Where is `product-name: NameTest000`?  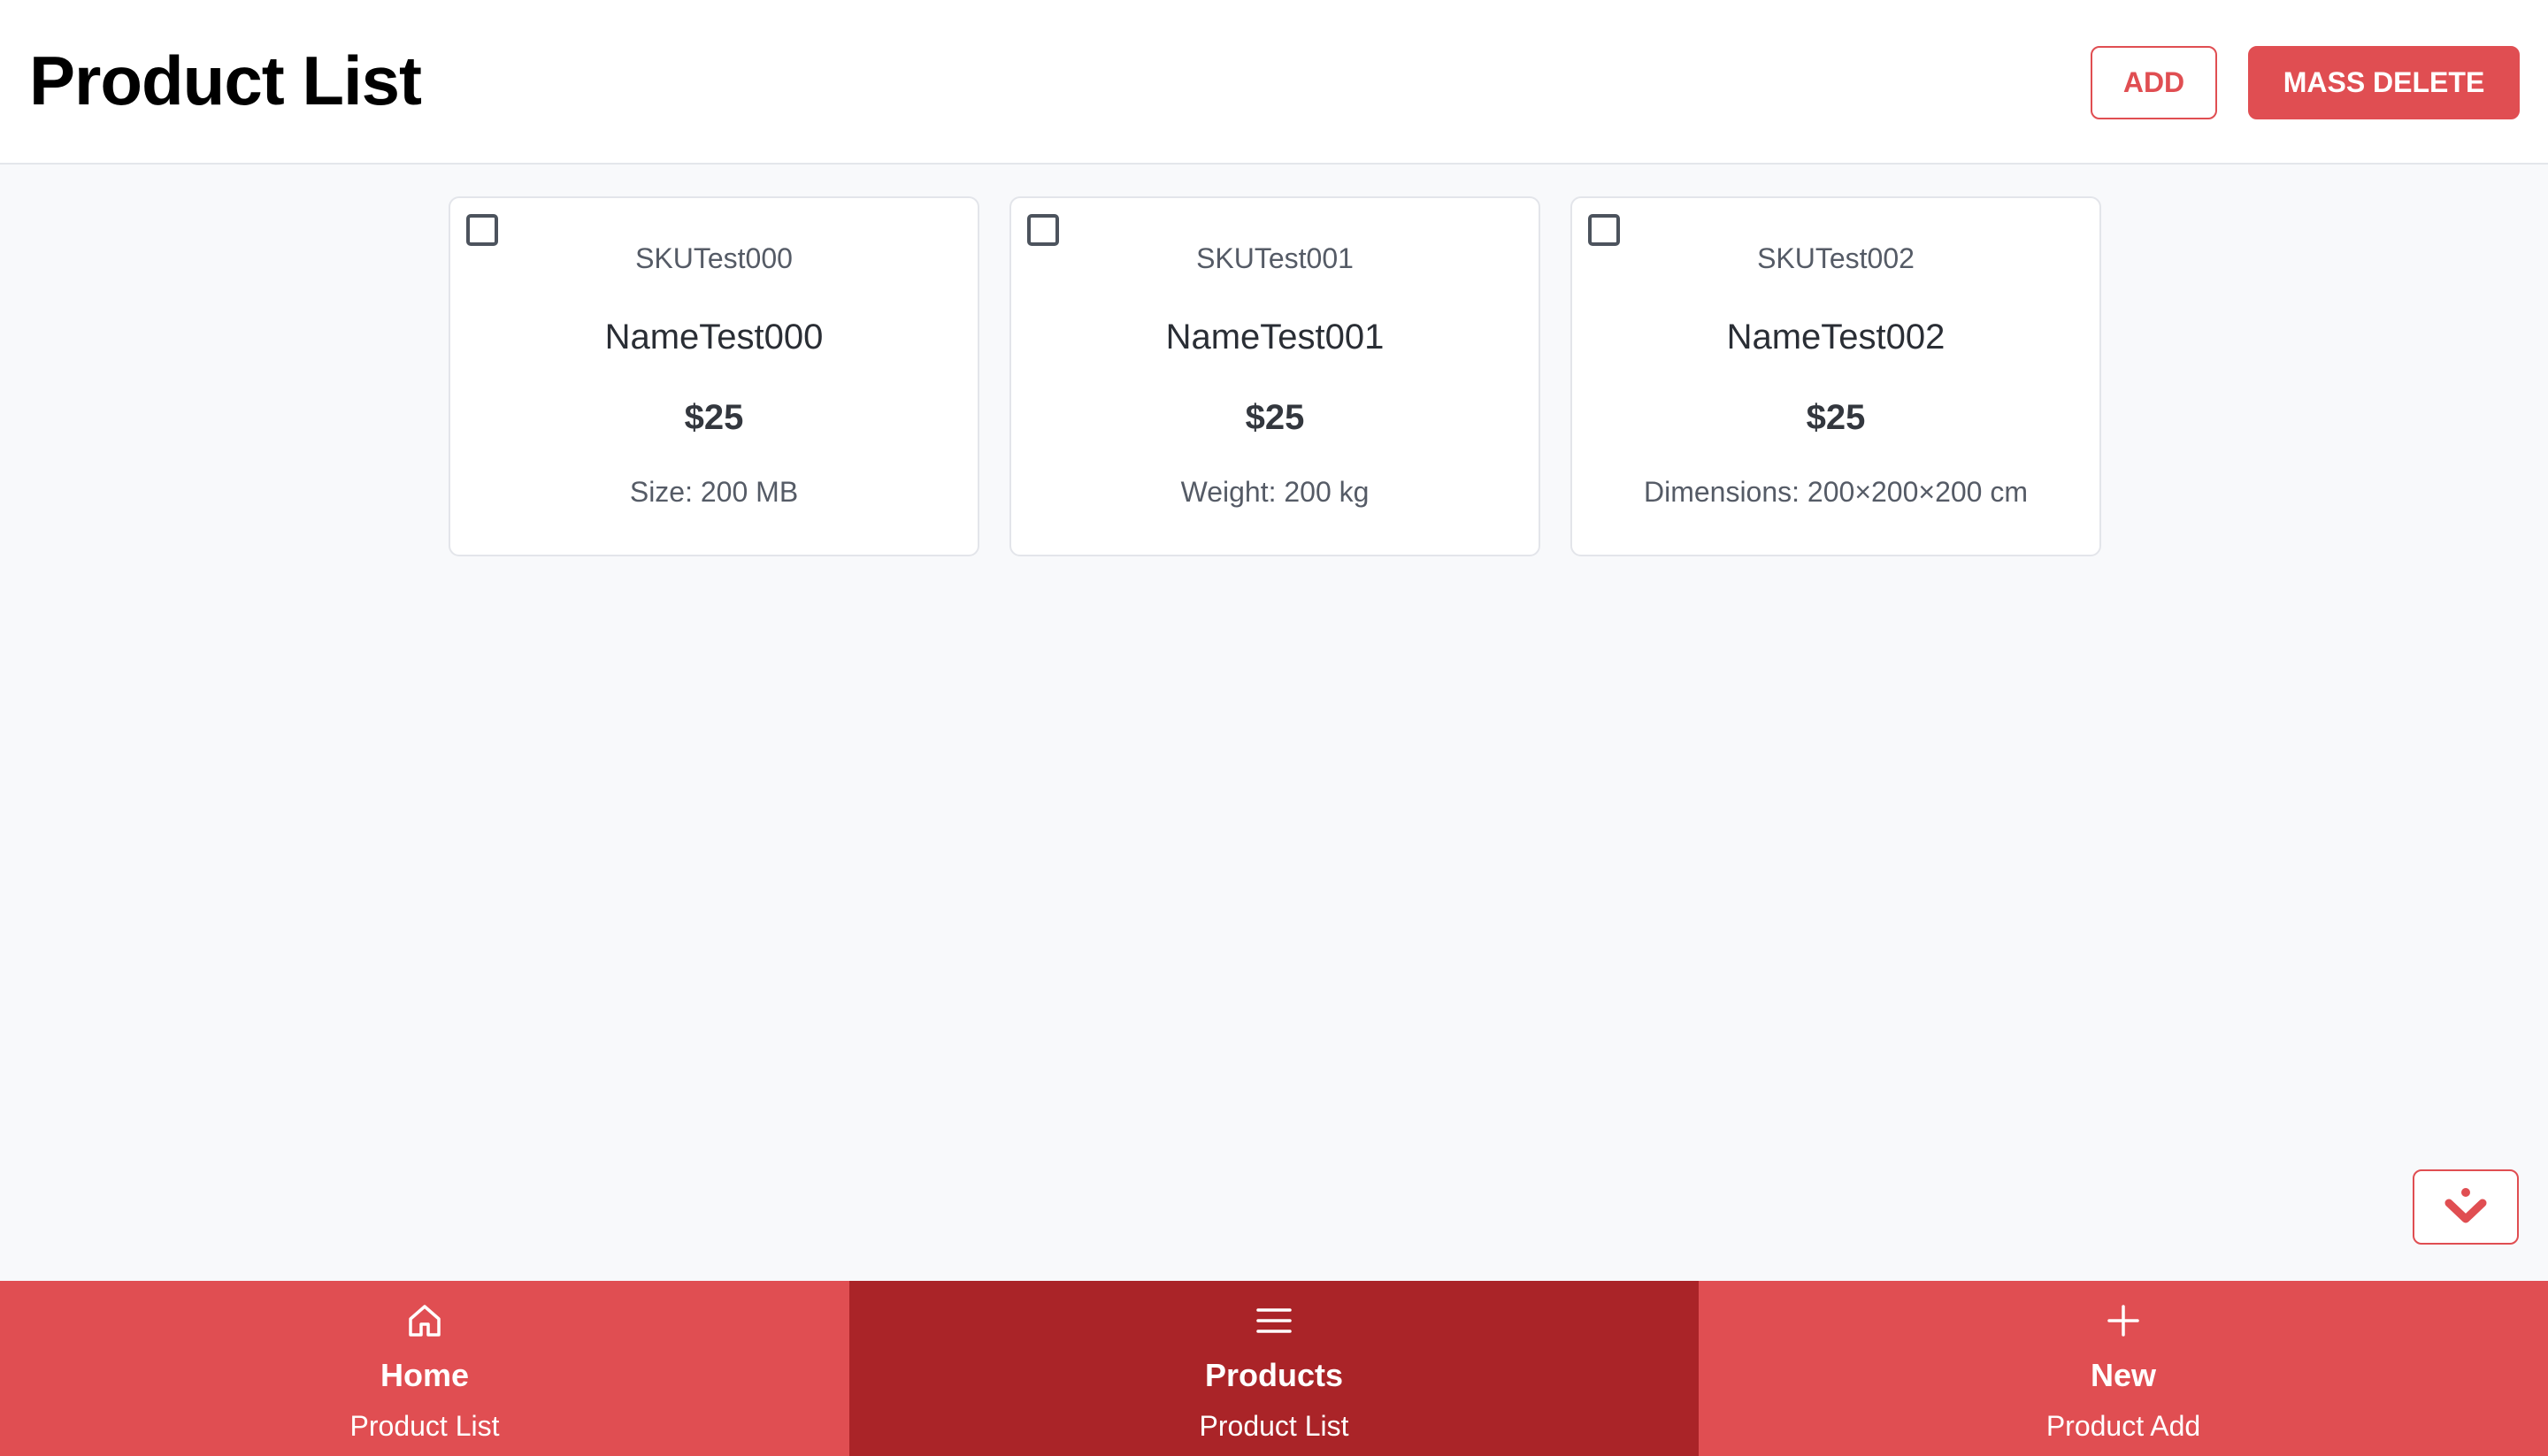
product-name: NameTest000 is located at coordinates (714, 337).